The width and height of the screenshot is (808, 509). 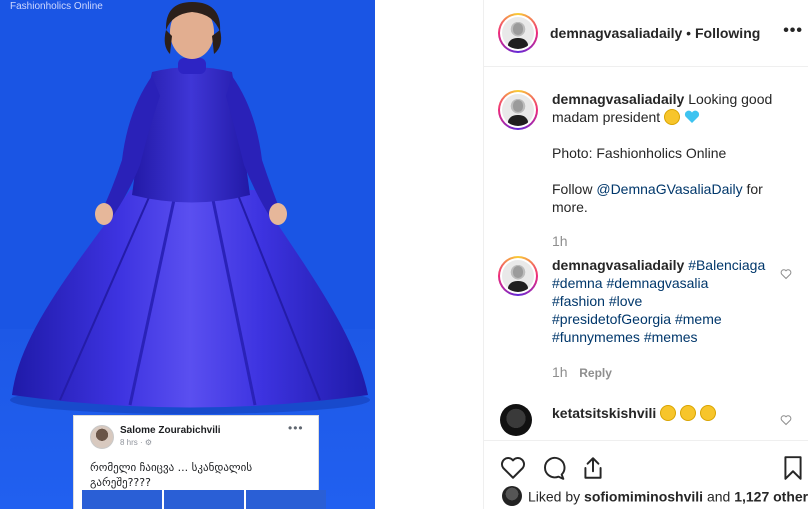 I want to click on hashtag-link: #love, so click(x=625, y=301).